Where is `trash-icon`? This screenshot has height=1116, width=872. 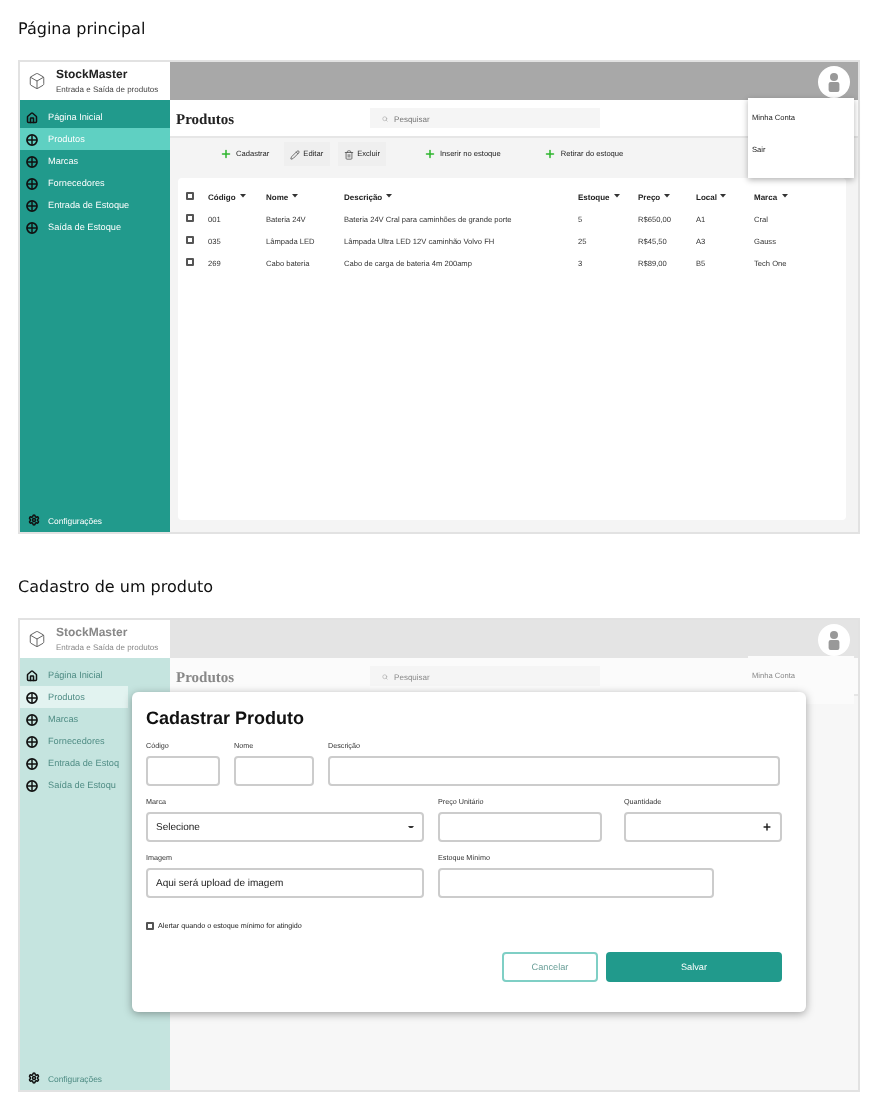 trash-icon is located at coordinates (348, 154).